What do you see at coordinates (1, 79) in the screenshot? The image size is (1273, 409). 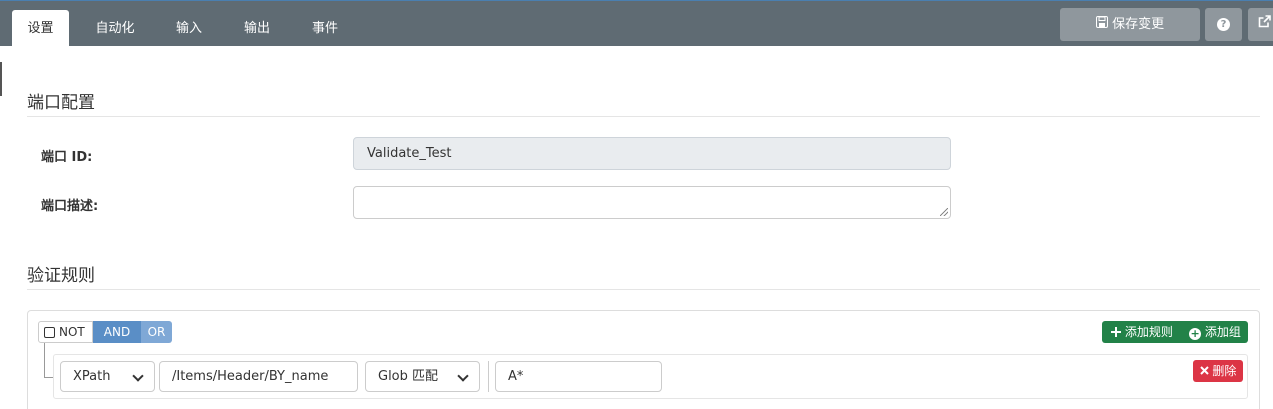 I see `left-edge-divider` at bounding box center [1, 79].